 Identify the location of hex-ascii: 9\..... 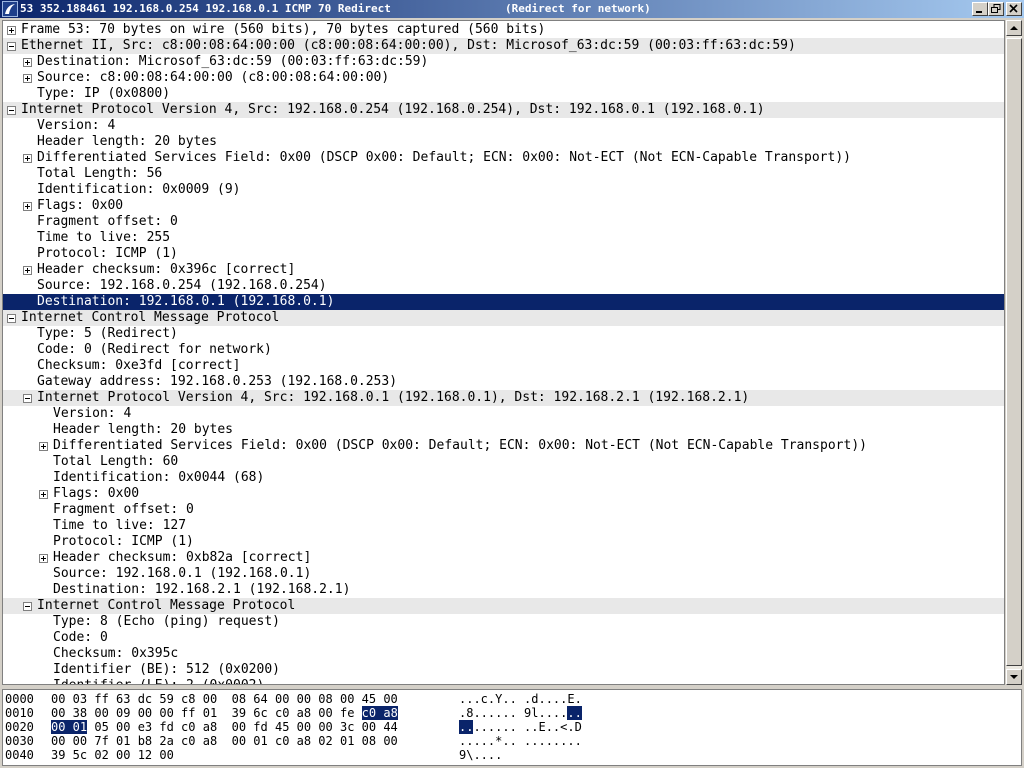
(480, 755).